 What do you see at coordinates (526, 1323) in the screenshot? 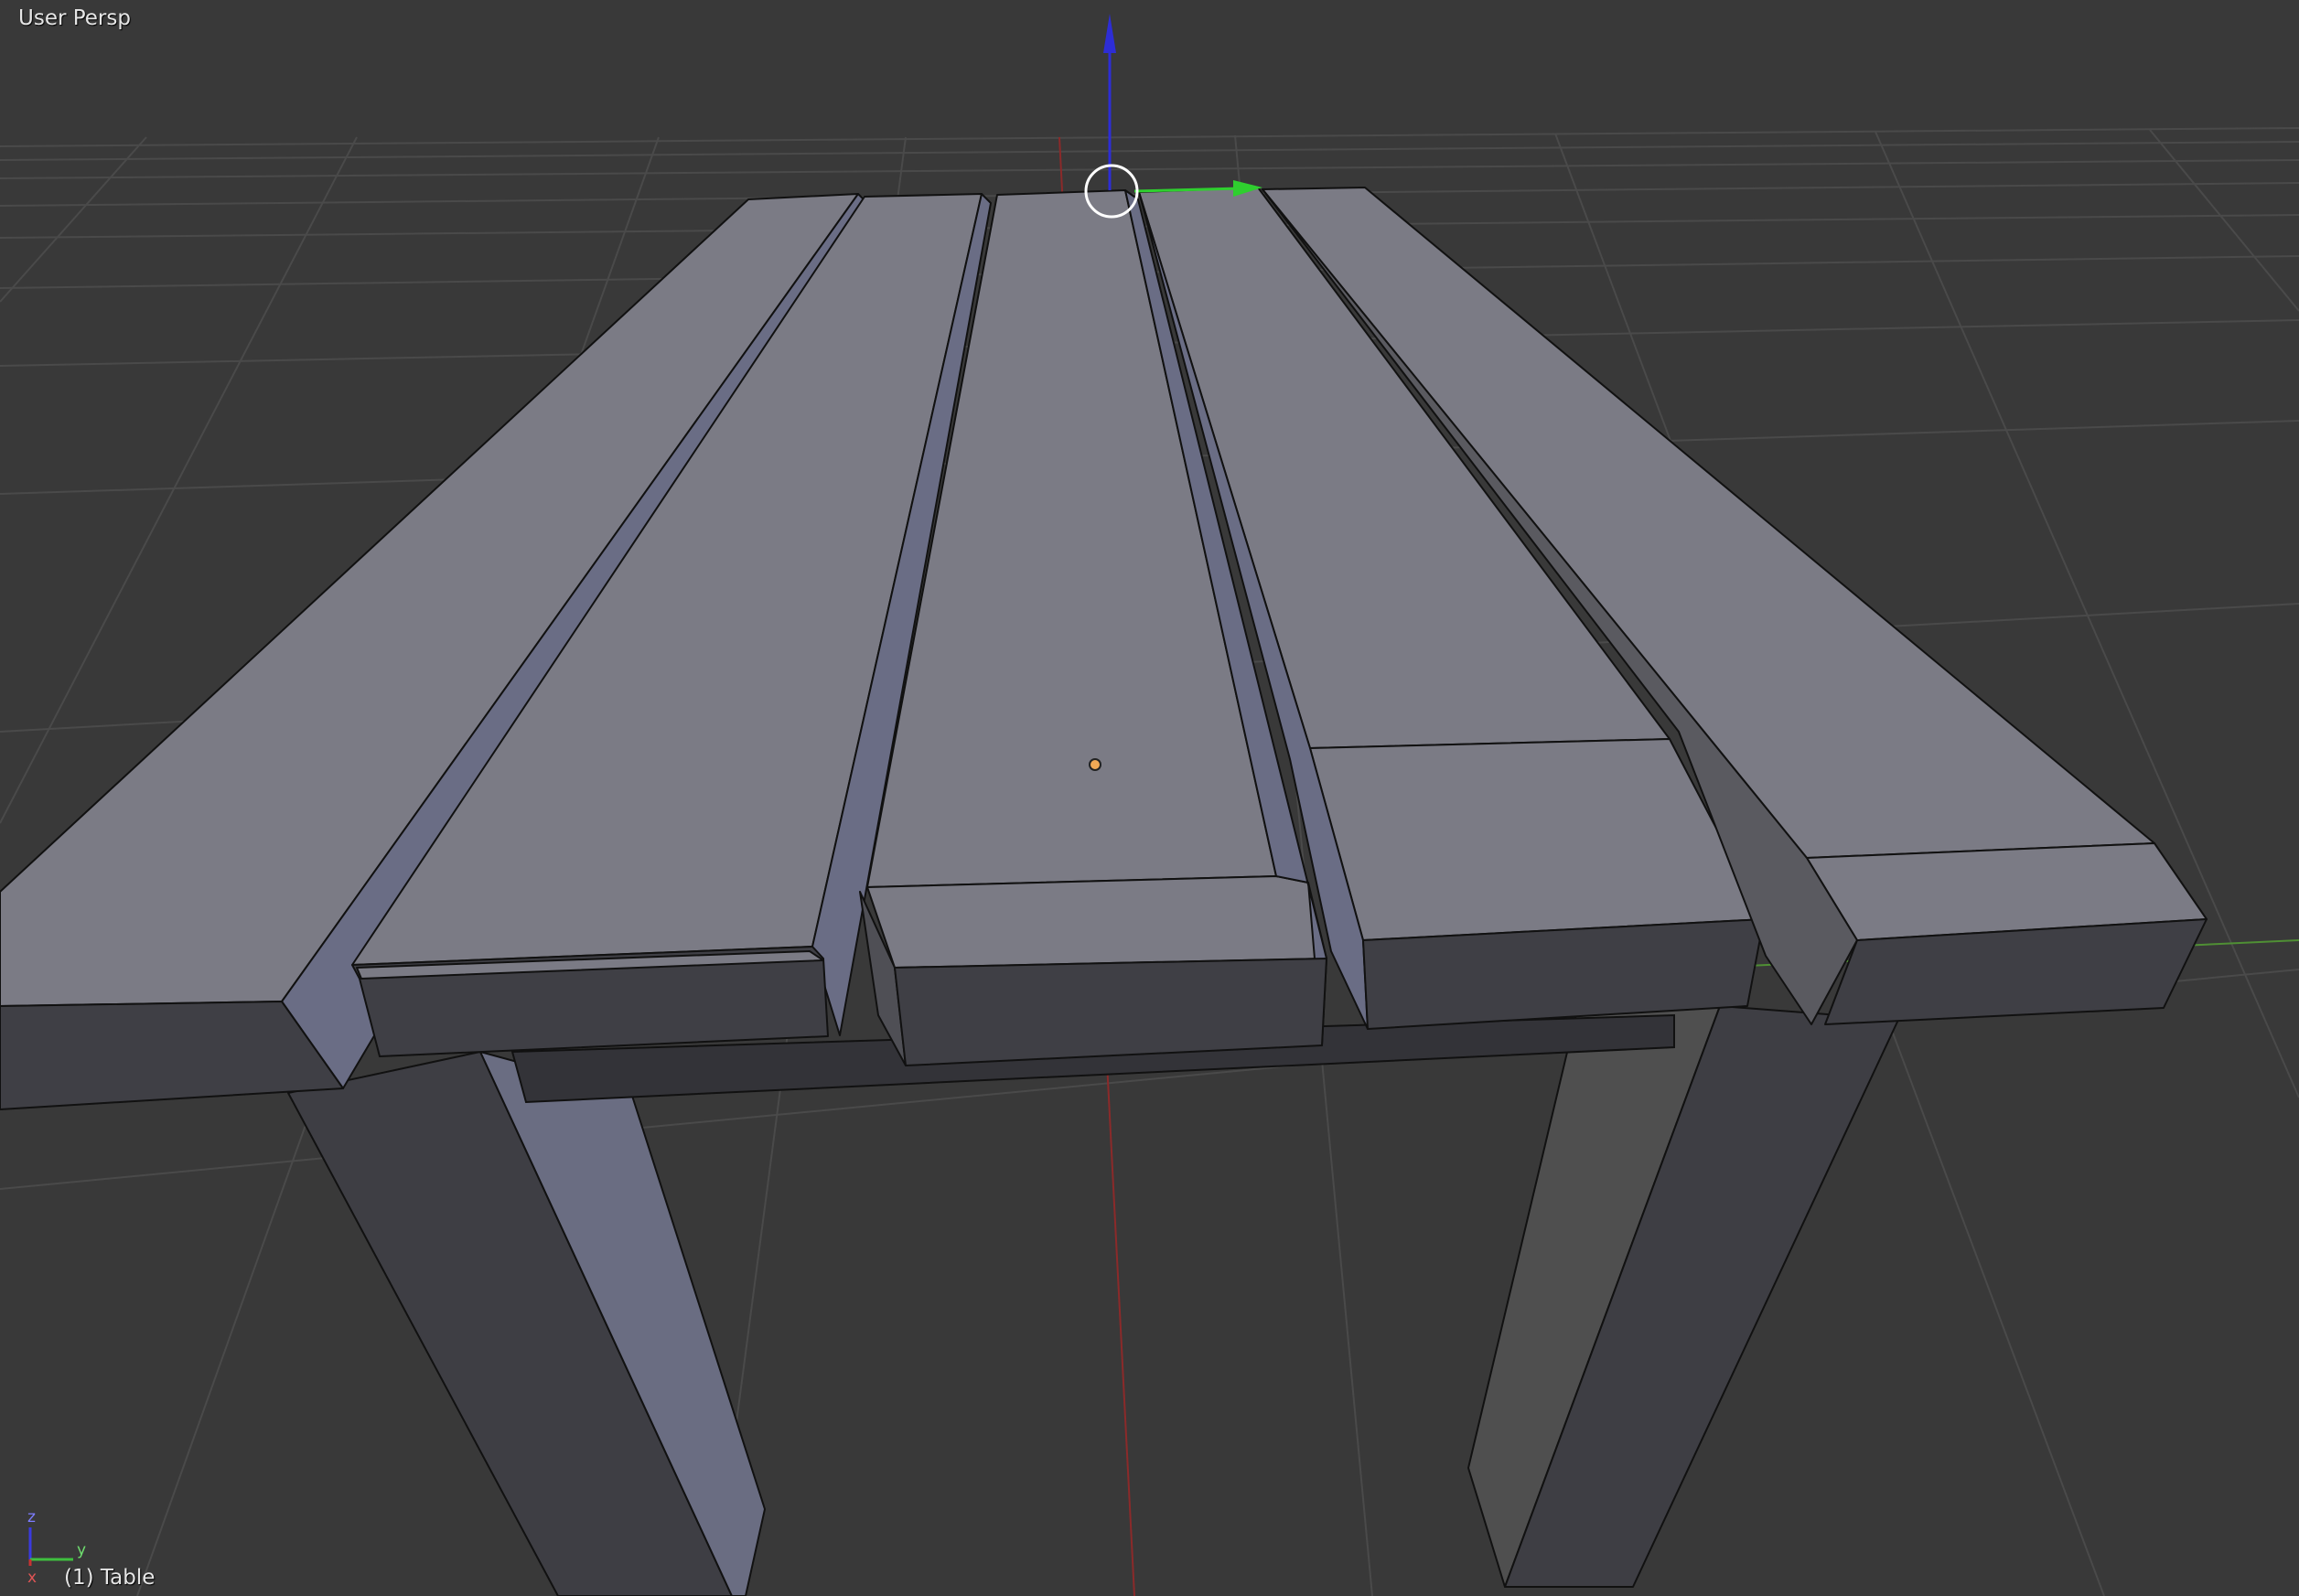
I see `table-leg-left` at bounding box center [526, 1323].